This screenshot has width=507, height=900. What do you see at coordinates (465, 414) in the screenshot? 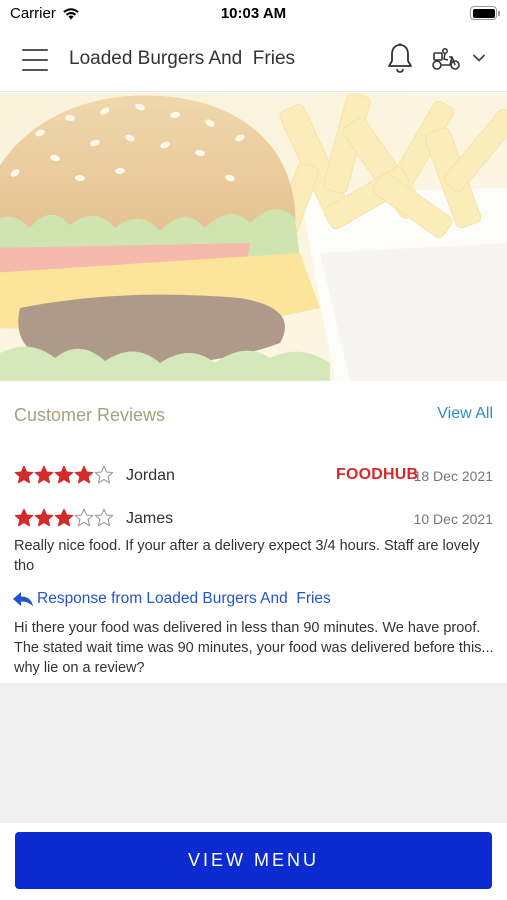
I see `view-all-link: View All` at bounding box center [465, 414].